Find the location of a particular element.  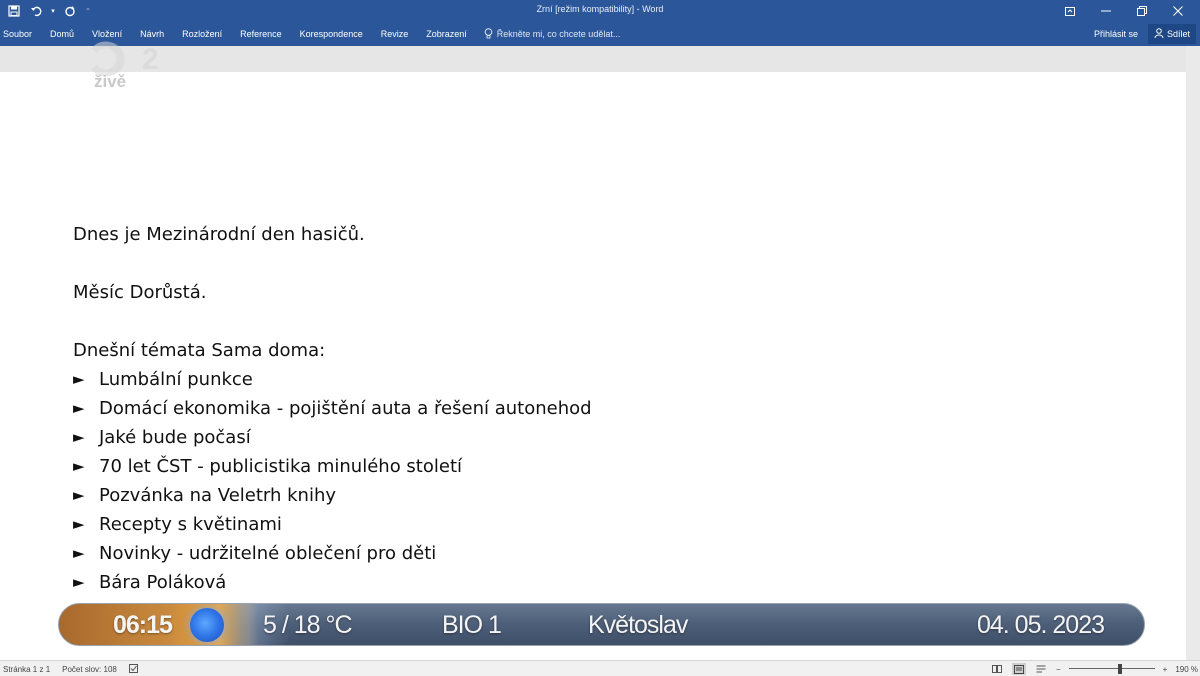

close-icon is located at coordinates (1178, 11).